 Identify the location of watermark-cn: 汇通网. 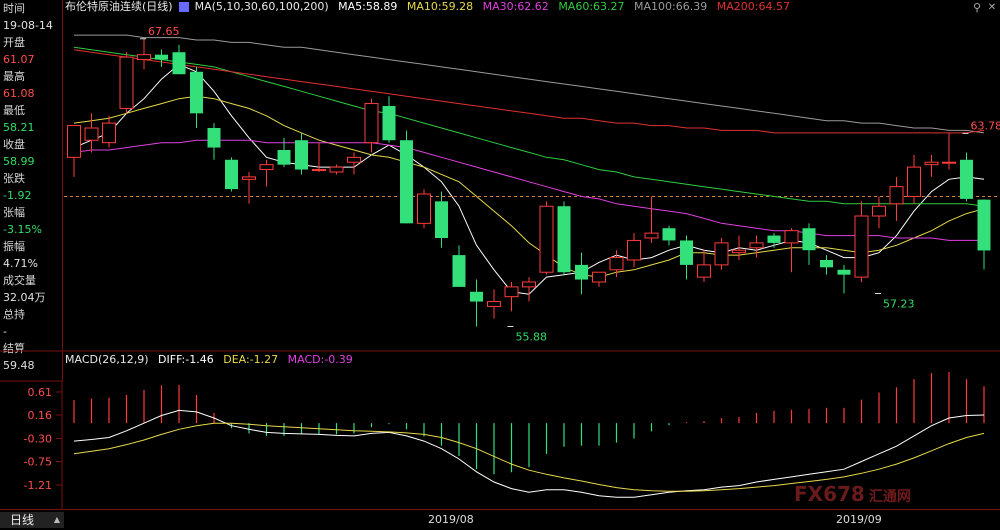
(890, 497).